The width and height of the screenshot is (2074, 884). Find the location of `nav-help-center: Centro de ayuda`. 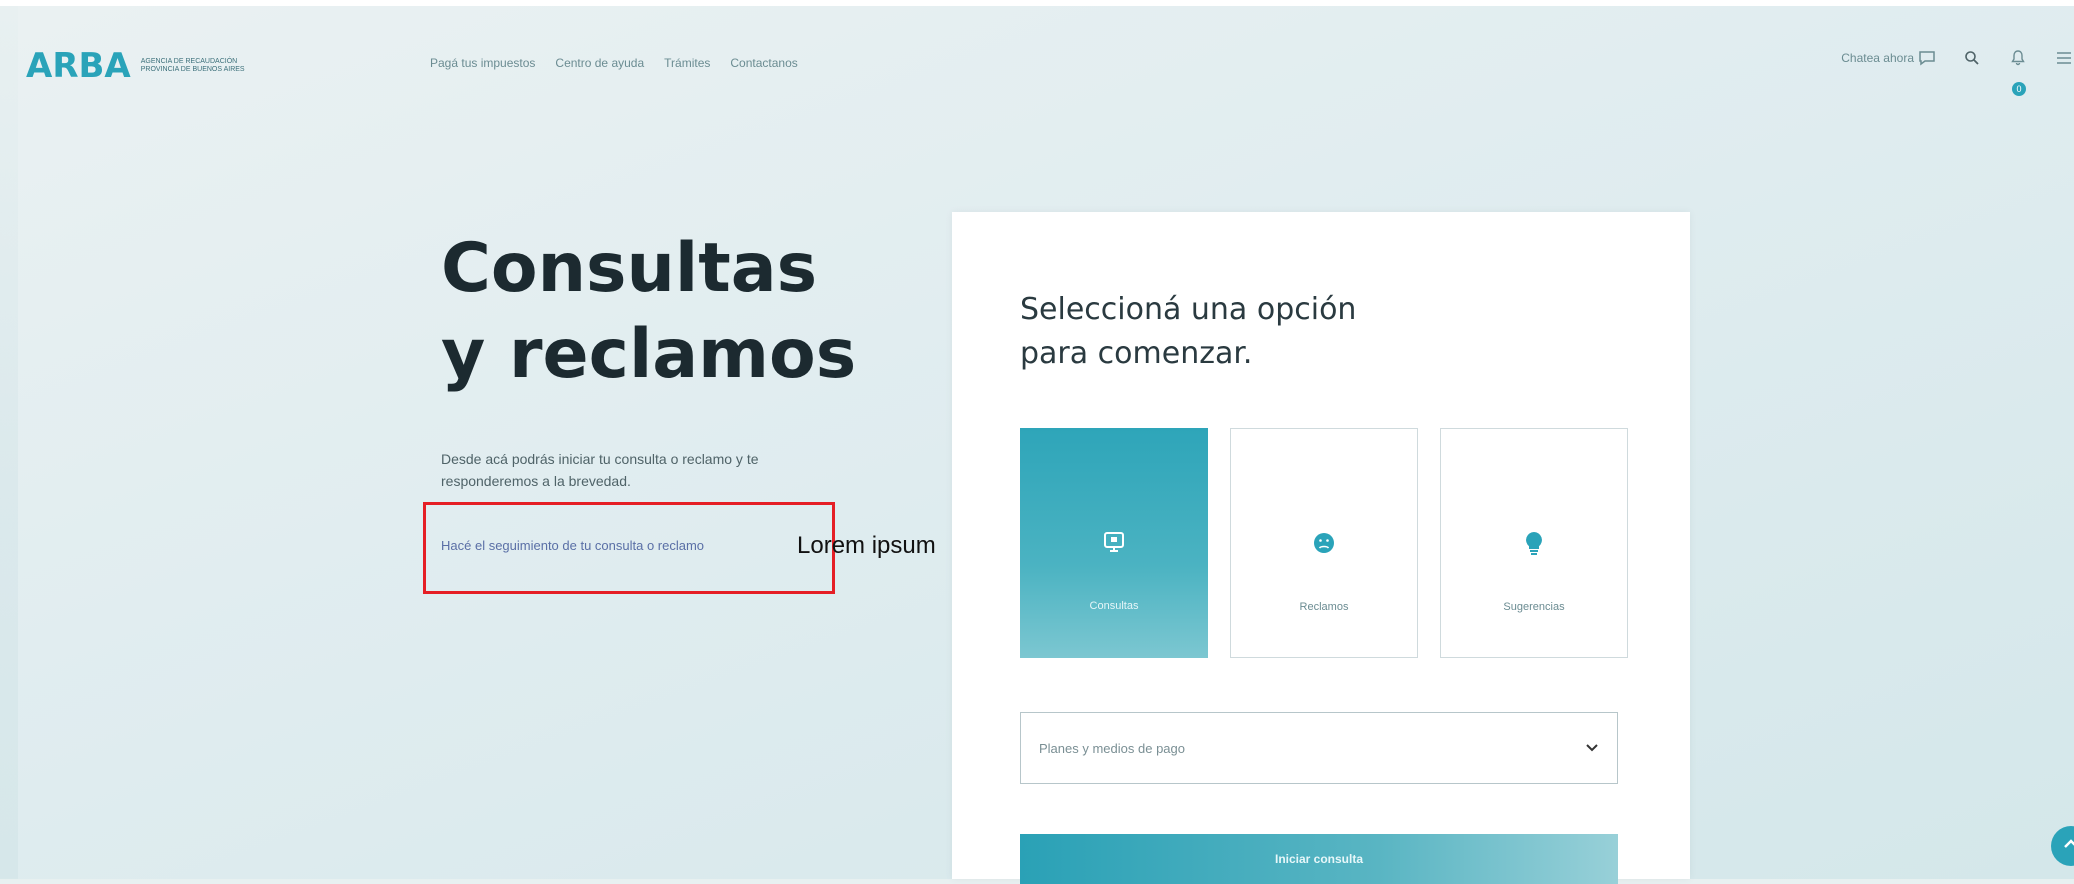

nav-help-center: Centro de ayuda is located at coordinates (599, 63).